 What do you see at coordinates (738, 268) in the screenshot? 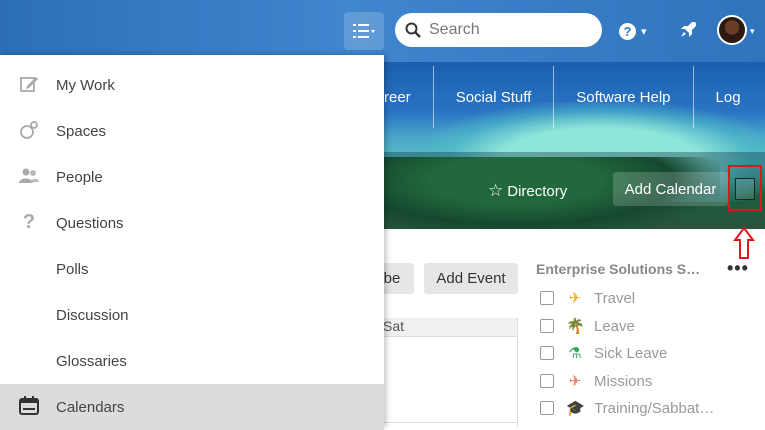
I see `more-options-icon: •••` at bounding box center [738, 268].